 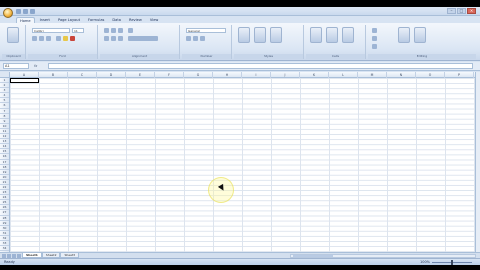 I want to click on clipboard-group: Clipboard, so click(x=14, y=42).